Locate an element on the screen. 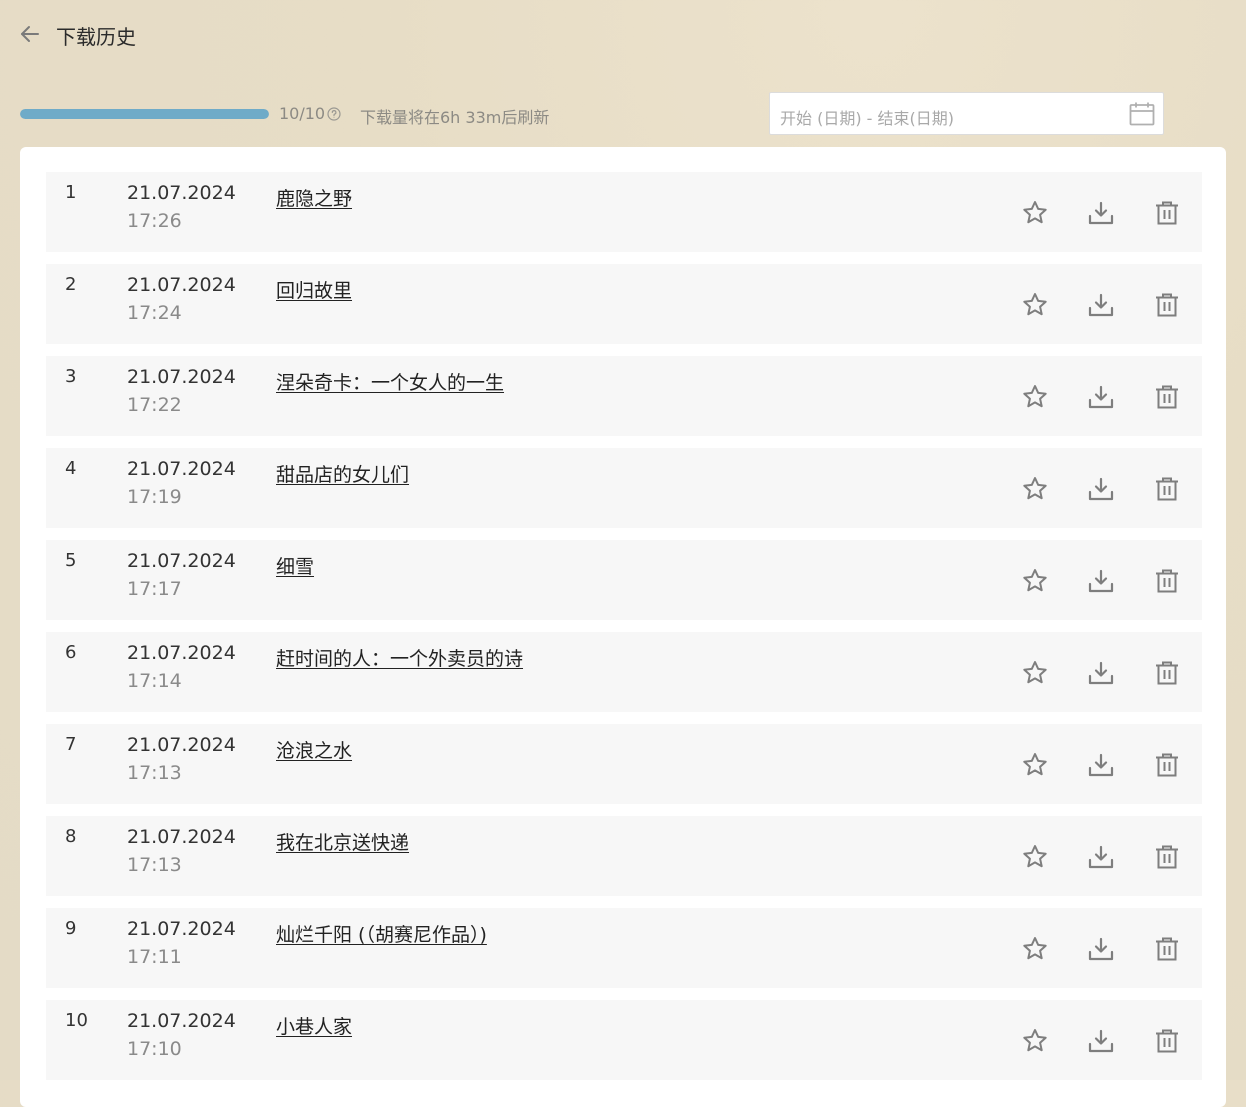 The width and height of the screenshot is (1246, 1107). row-time: 17:13 is located at coordinates (154, 773).